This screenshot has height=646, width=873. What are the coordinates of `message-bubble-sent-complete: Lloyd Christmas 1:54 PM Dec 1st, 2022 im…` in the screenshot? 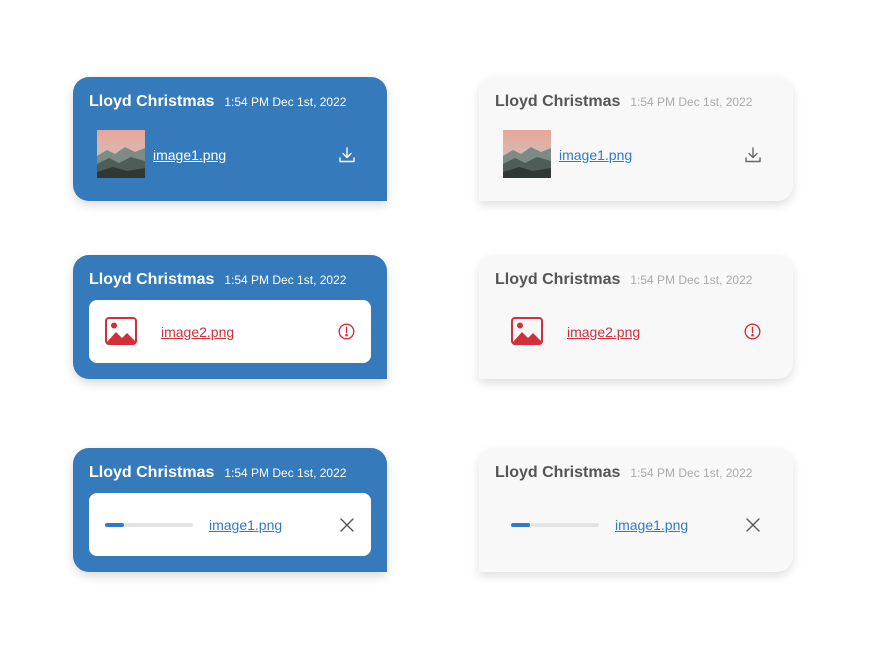 It's located at (230, 139).